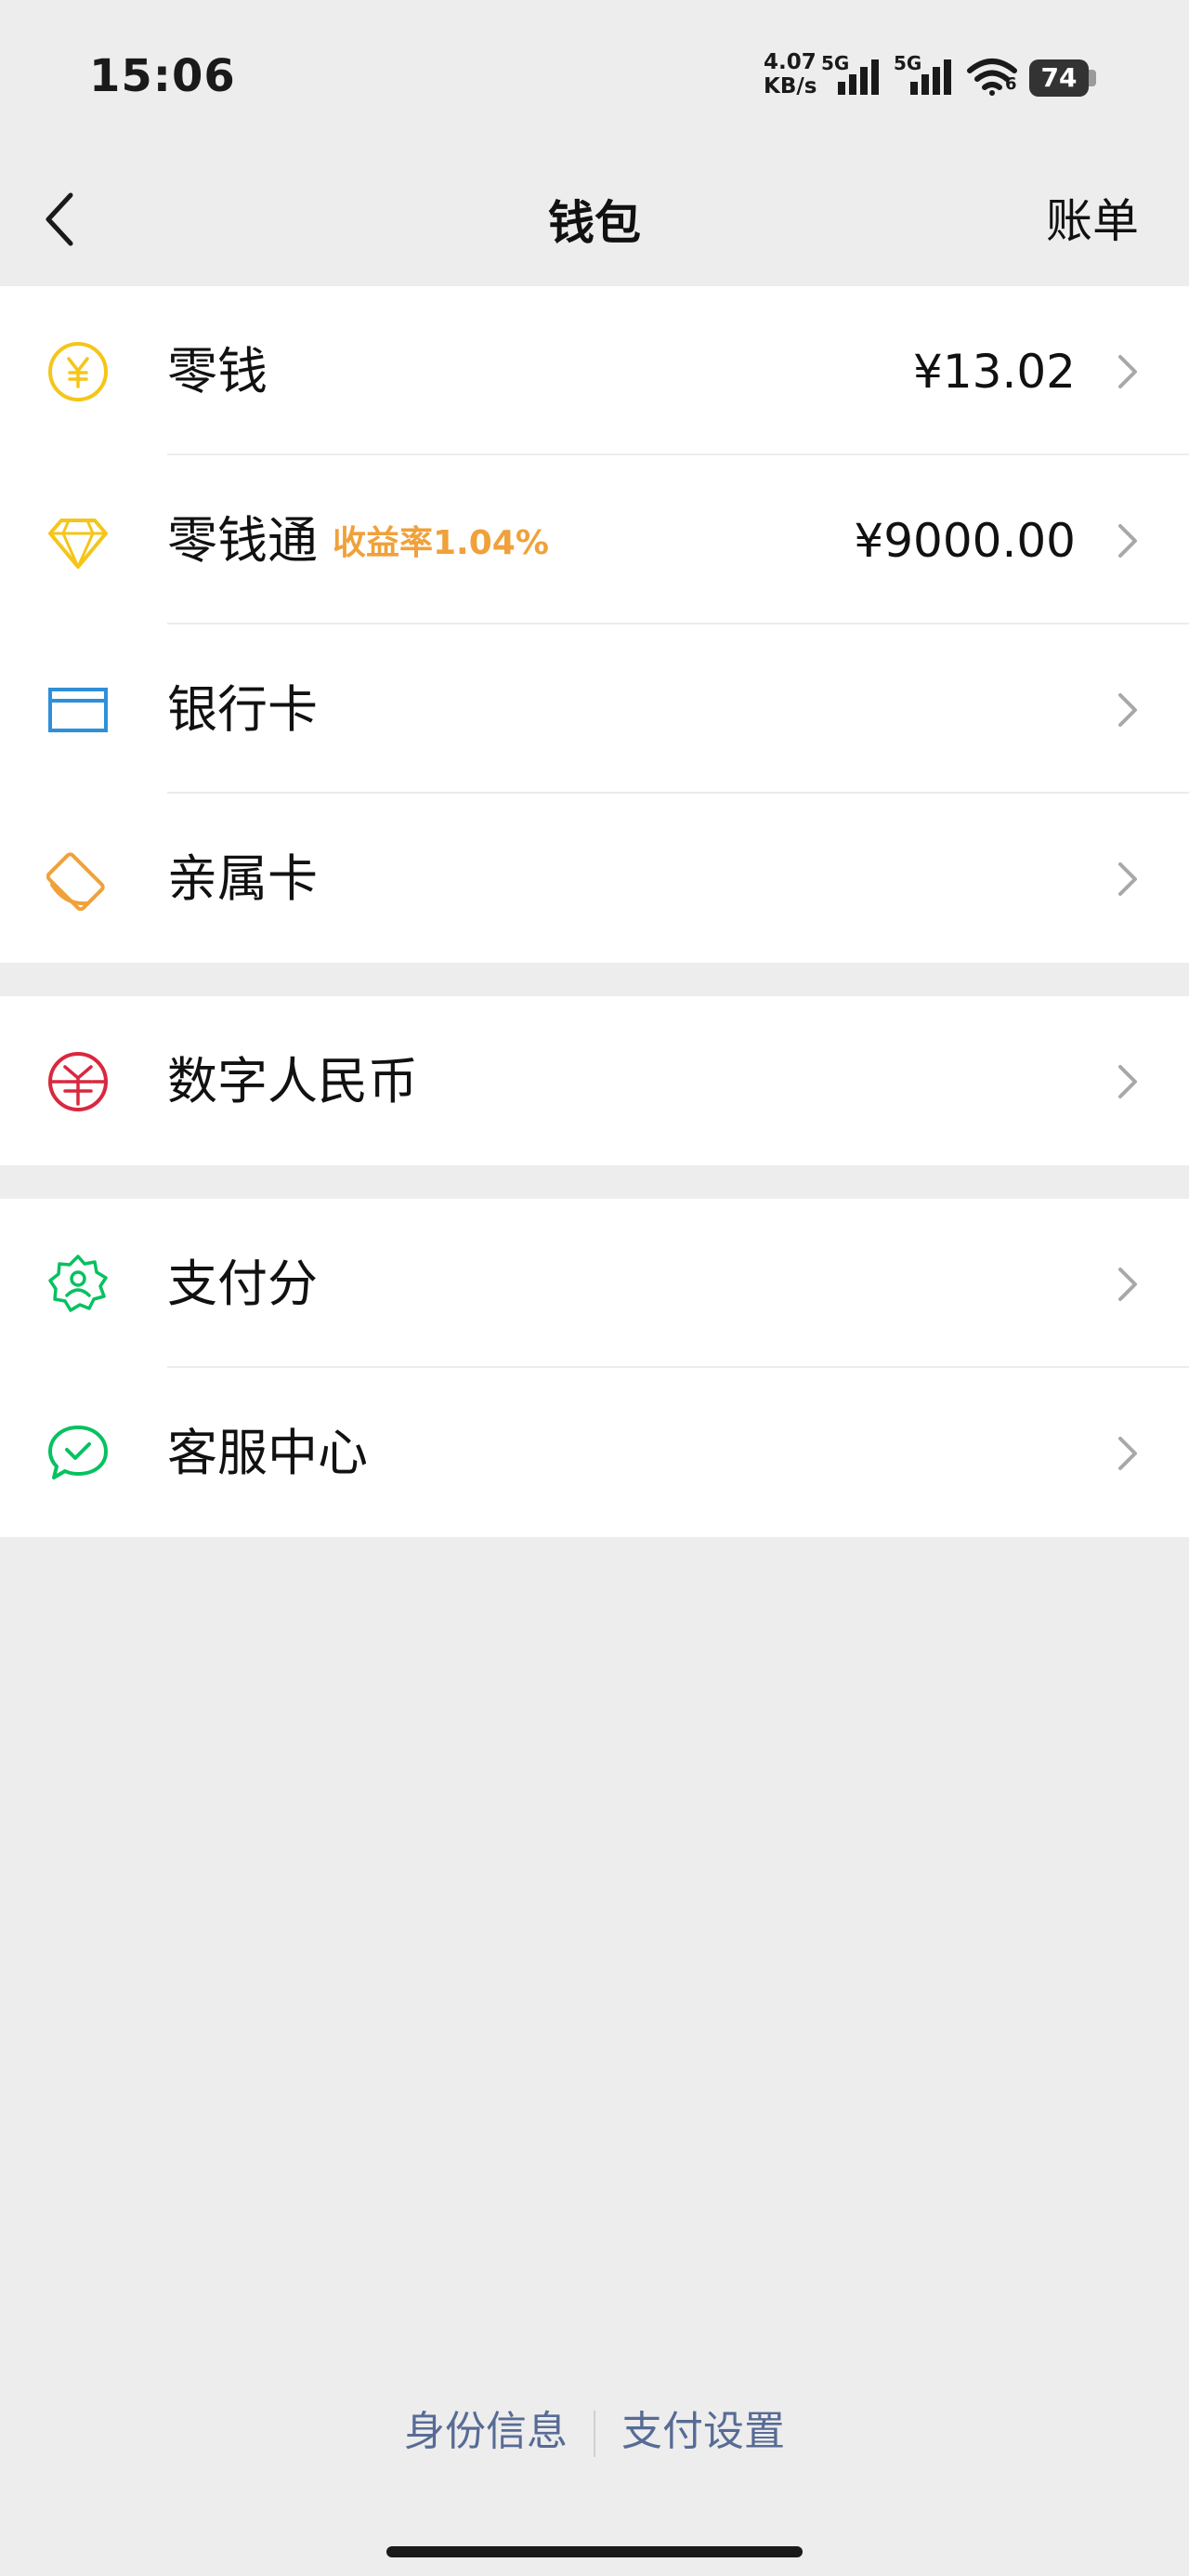  What do you see at coordinates (594, 1452) in the screenshot?
I see `row-customer-service: 客服中心` at bounding box center [594, 1452].